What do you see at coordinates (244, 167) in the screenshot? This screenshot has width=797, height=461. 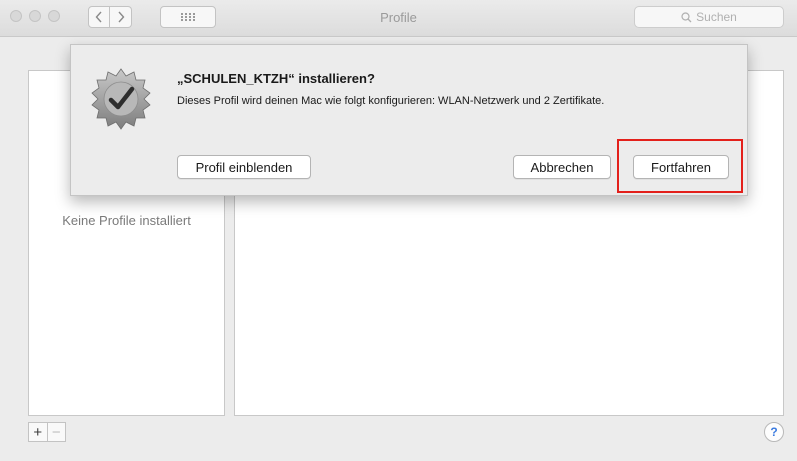 I see `show-profile-button: Profil einblenden` at bounding box center [244, 167].